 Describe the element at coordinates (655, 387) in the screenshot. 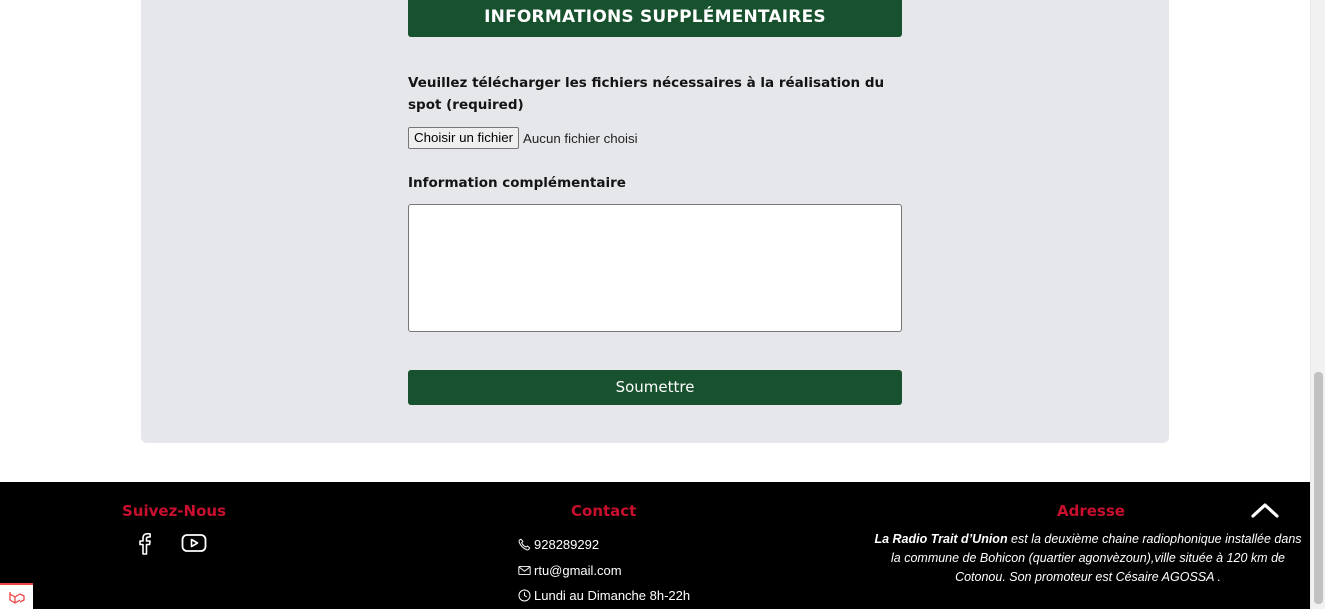

I see `submit-button: Soumettre` at that location.